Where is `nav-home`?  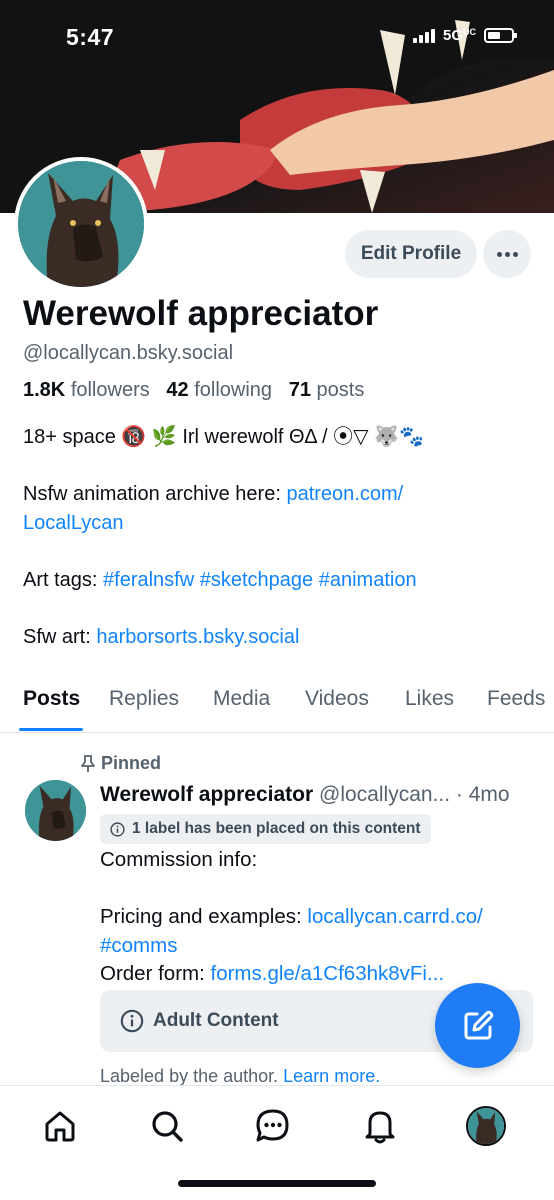 nav-home is located at coordinates (60, 1126).